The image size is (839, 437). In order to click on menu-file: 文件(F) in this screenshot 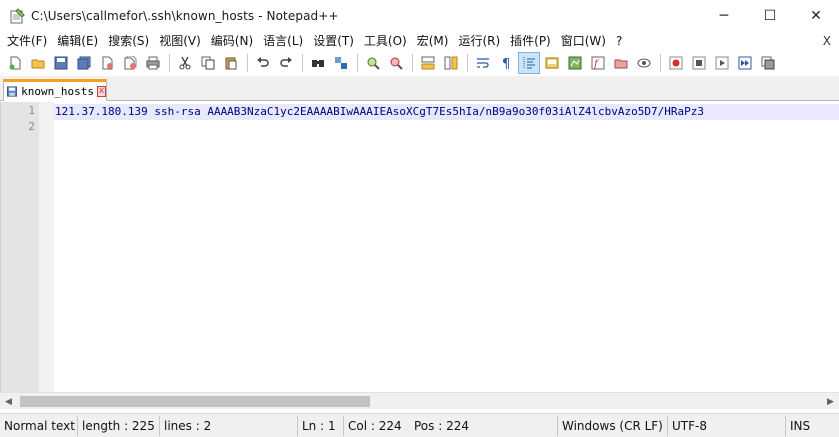, I will do `click(26, 41)`.